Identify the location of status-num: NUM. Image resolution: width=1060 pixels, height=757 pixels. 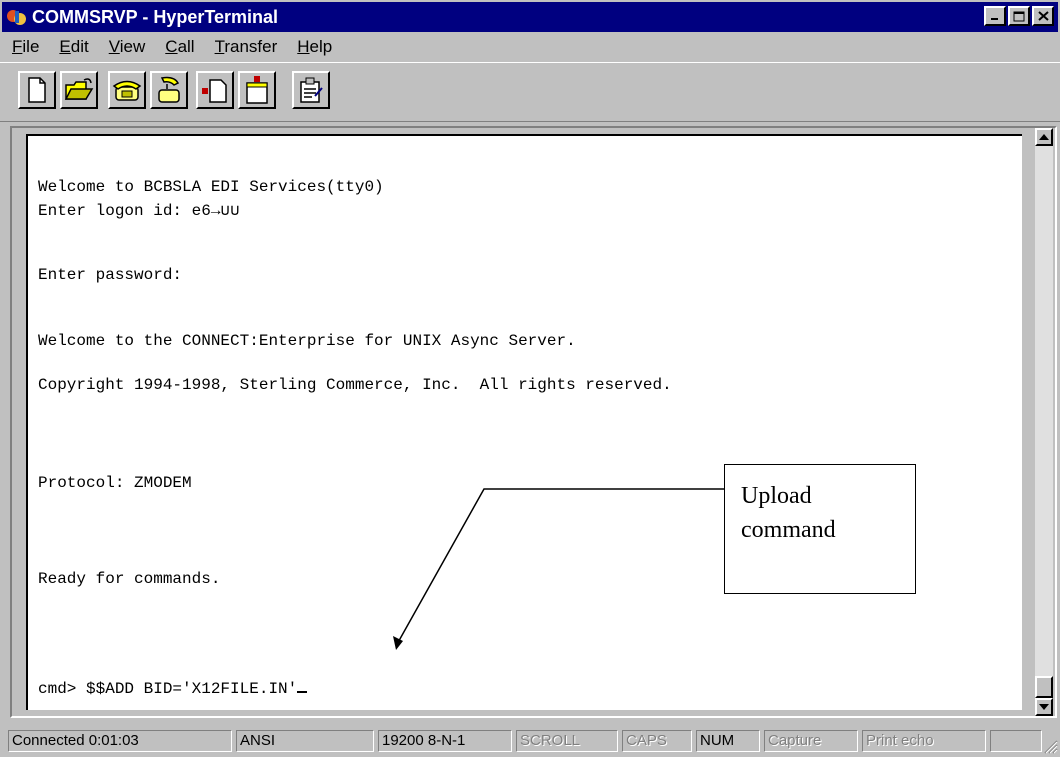
(728, 741).